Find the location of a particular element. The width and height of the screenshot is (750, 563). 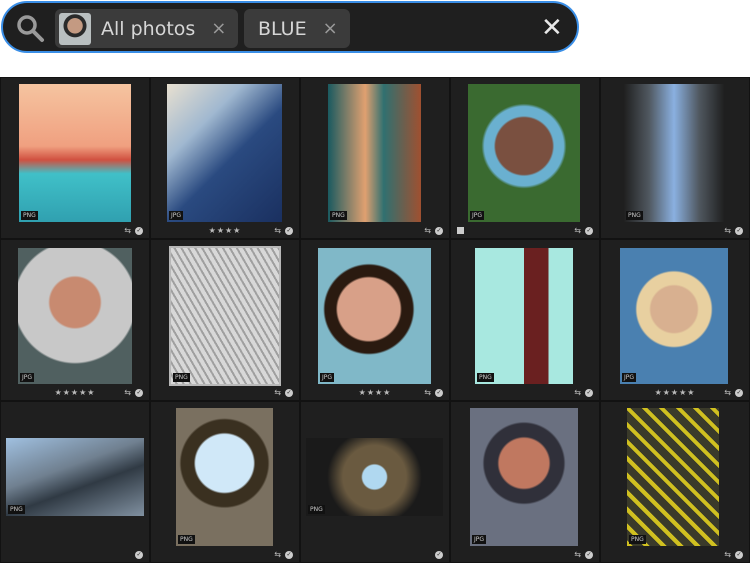

chip-all-photos: All photos × is located at coordinates (146, 28).